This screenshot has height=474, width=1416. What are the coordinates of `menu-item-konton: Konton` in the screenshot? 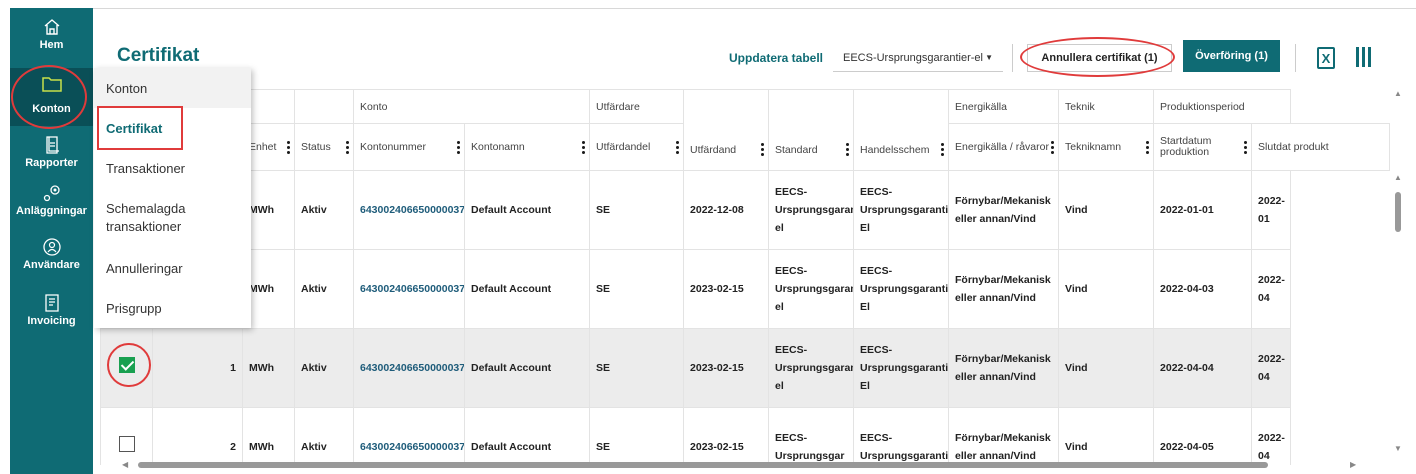 It's located at (172, 88).